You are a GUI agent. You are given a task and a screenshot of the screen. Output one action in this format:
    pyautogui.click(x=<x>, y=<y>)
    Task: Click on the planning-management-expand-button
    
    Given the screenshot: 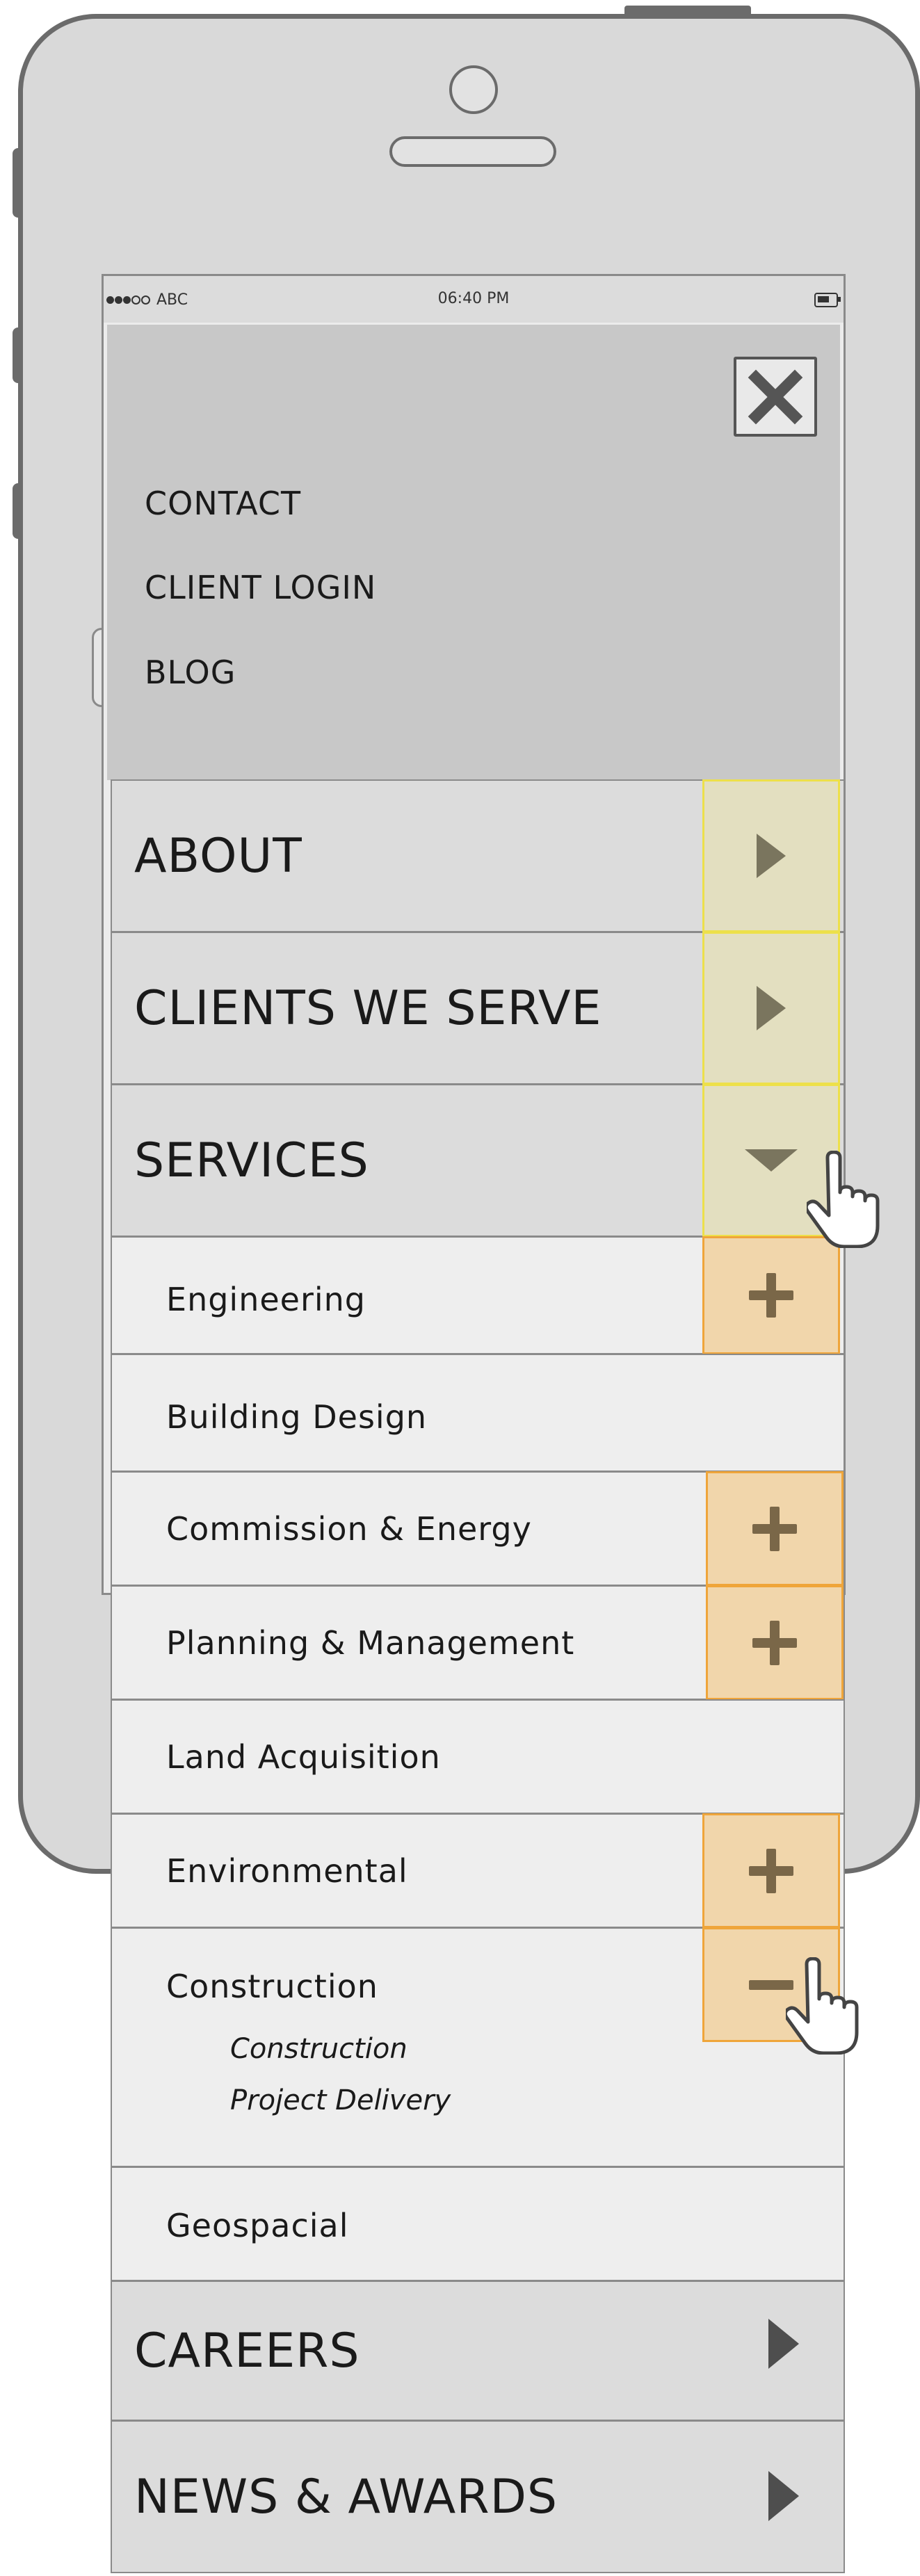 What is the action you would take?
    pyautogui.click(x=775, y=1642)
    